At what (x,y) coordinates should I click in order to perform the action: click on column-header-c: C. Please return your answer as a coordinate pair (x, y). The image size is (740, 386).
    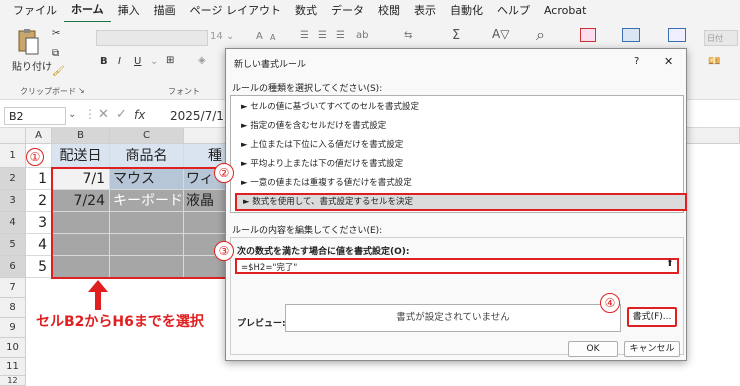
    Looking at the image, I should click on (147, 136).